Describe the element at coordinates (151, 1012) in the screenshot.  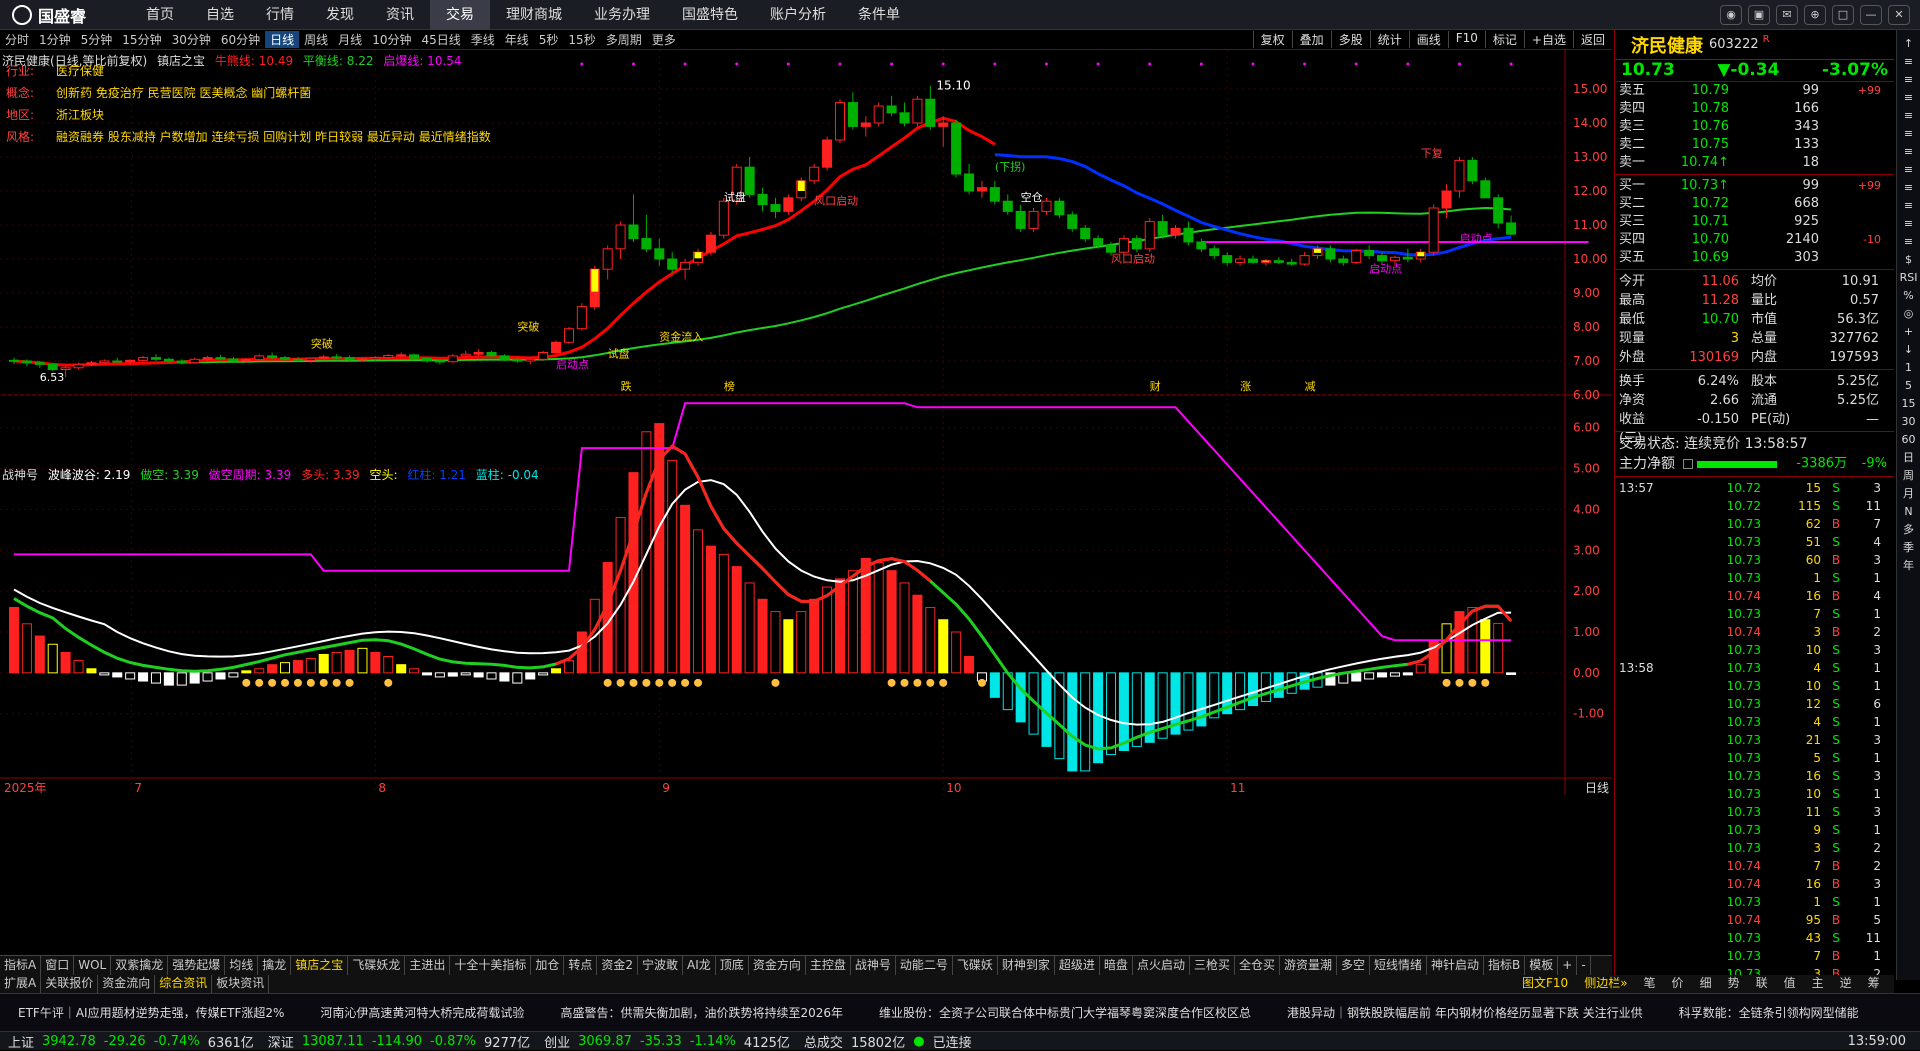
I see `news-item: ETF午评｜AI应用题材逆势走强，传媒ETF涨超2%` at that location.